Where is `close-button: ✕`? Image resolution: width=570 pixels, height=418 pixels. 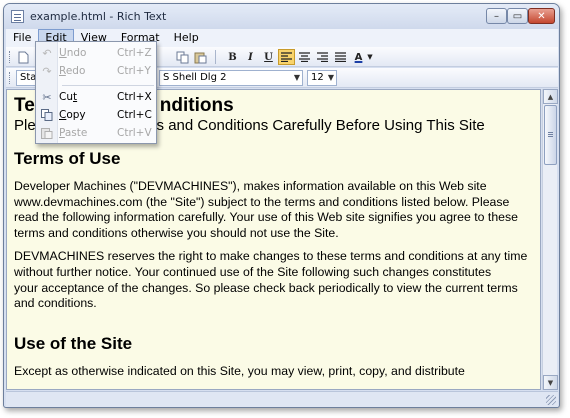
close-button: ✕ is located at coordinates (541, 16).